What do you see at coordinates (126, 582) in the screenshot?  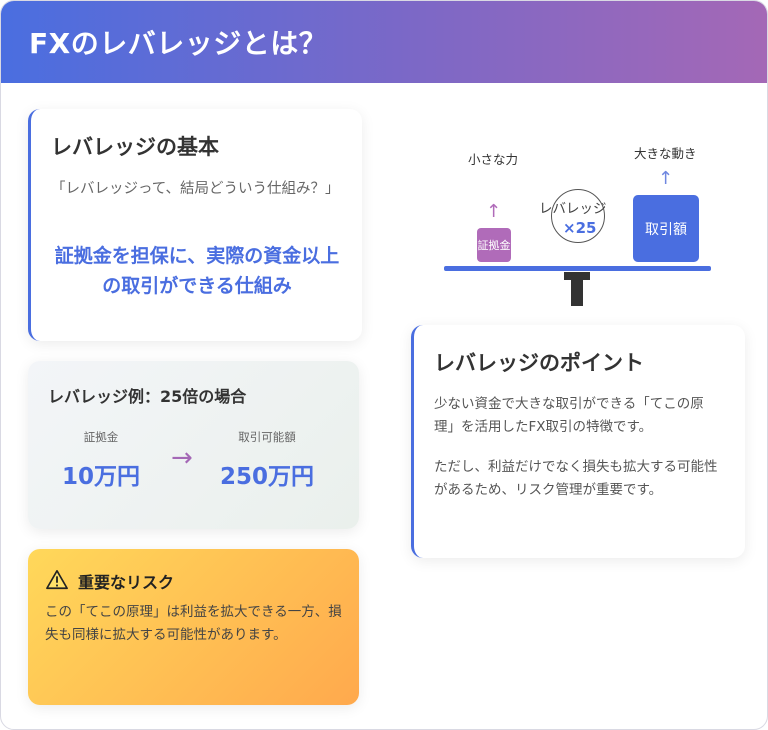 I see `risk-title: 重要なリスク` at bounding box center [126, 582].